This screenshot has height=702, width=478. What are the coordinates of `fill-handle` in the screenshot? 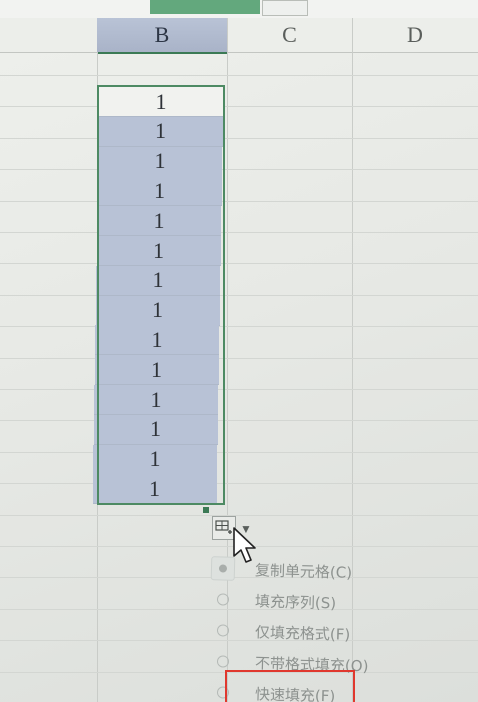 It's located at (206, 510).